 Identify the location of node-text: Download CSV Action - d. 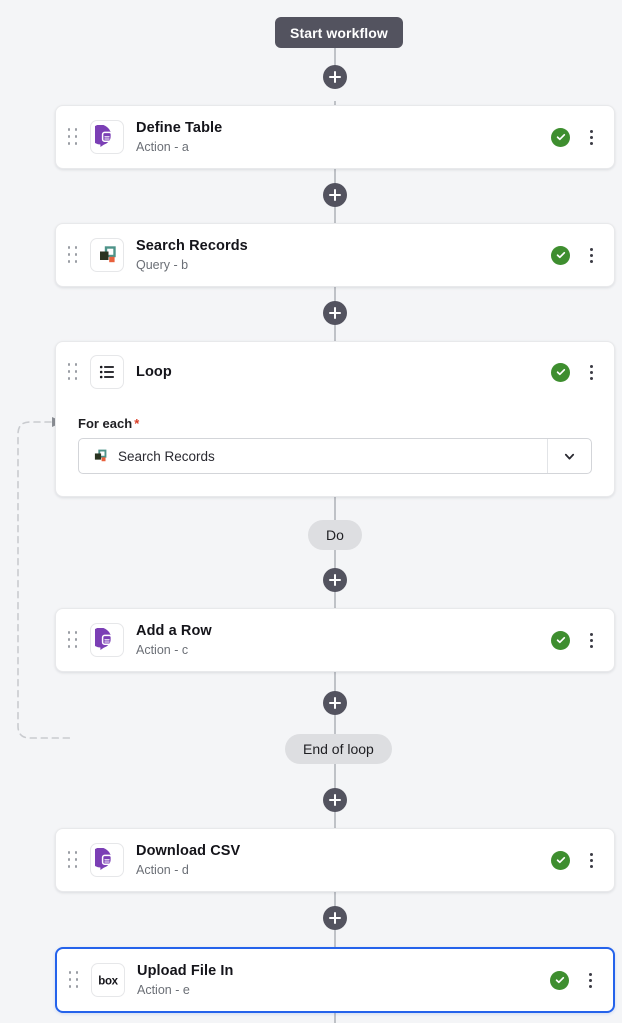
(343, 860).